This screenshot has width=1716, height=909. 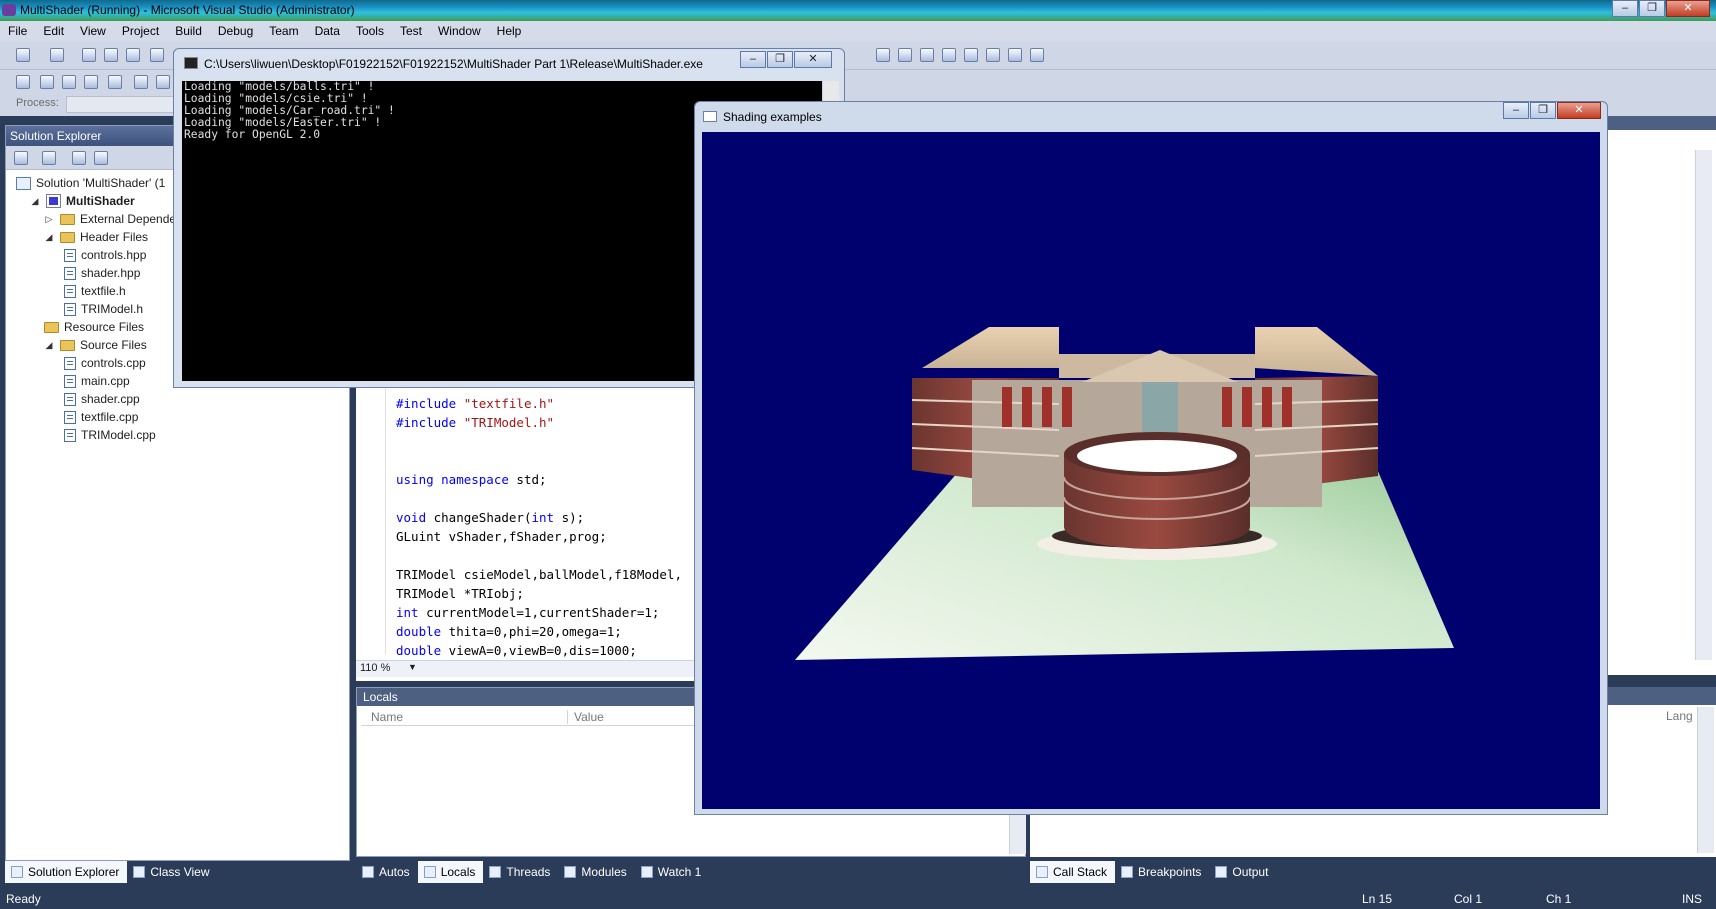 I want to click on tree-item: controls.hpp, so click(x=105, y=255).